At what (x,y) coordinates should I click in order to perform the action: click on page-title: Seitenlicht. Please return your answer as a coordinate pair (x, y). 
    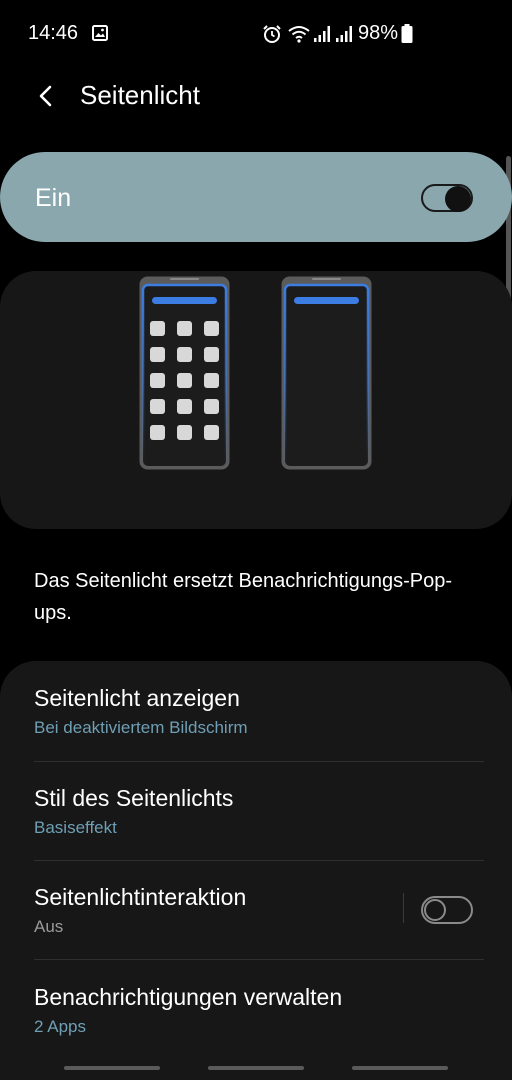
    Looking at the image, I should click on (140, 95).